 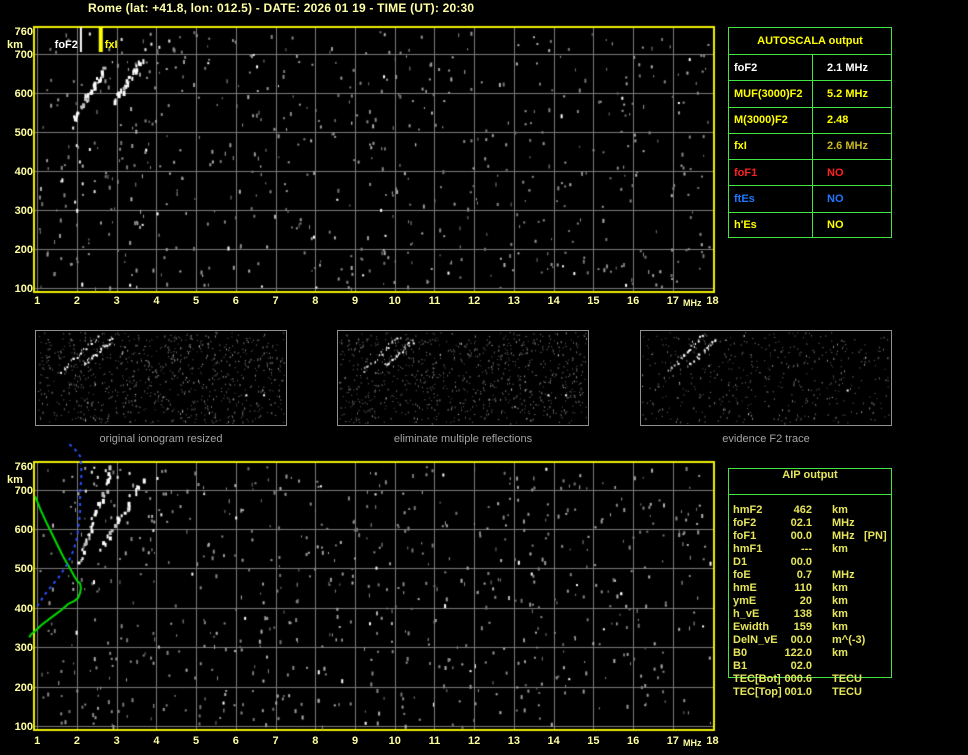 I want to click on aip-row-label: D1, so click(x=740, y=562).